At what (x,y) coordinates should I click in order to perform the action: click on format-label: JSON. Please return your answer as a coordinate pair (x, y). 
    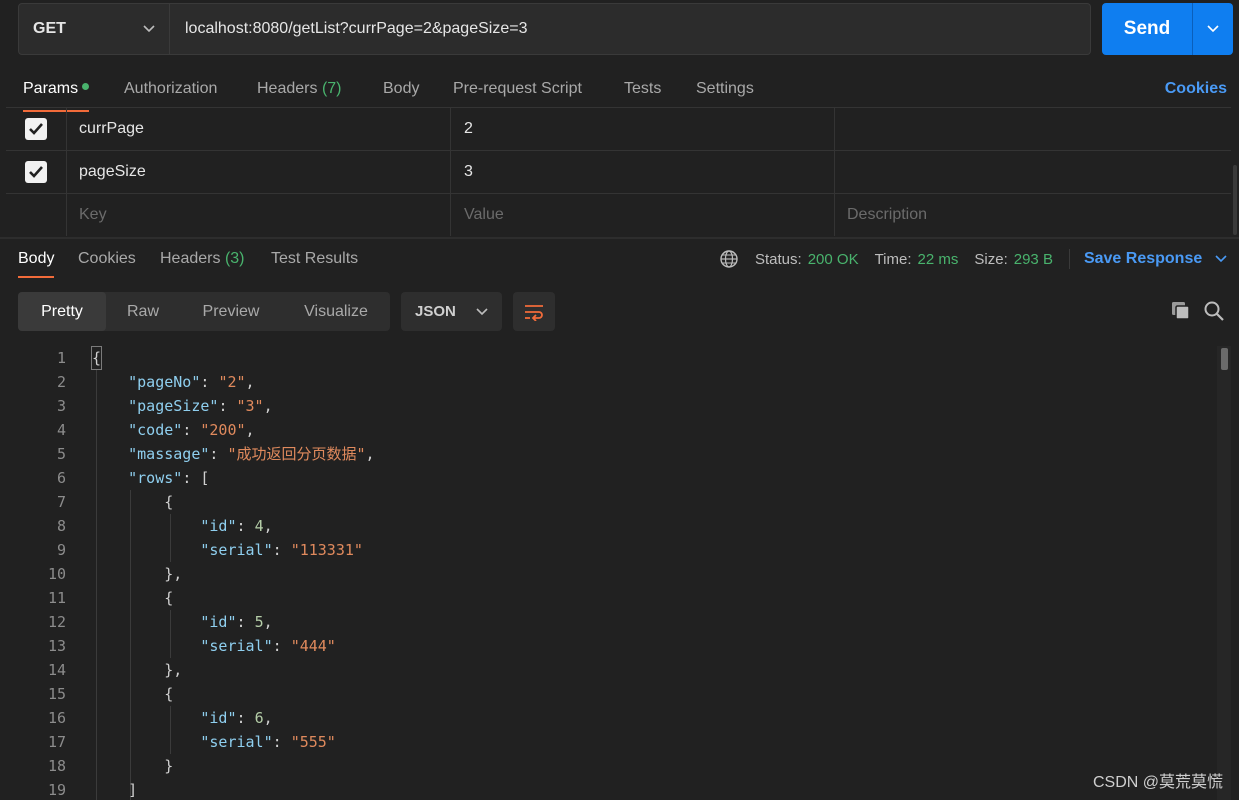
    Looking at the image, I should click on (435, 311).